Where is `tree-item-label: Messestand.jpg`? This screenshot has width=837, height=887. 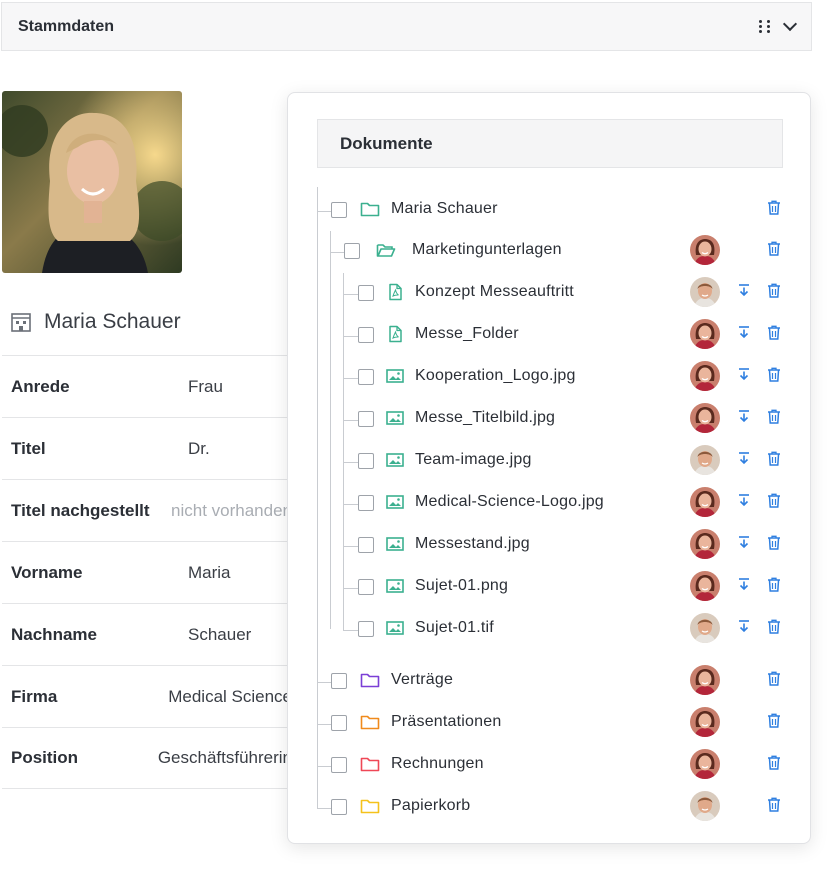
tree-item-label: Messestand.jpg is located at coordinates (472, 544).